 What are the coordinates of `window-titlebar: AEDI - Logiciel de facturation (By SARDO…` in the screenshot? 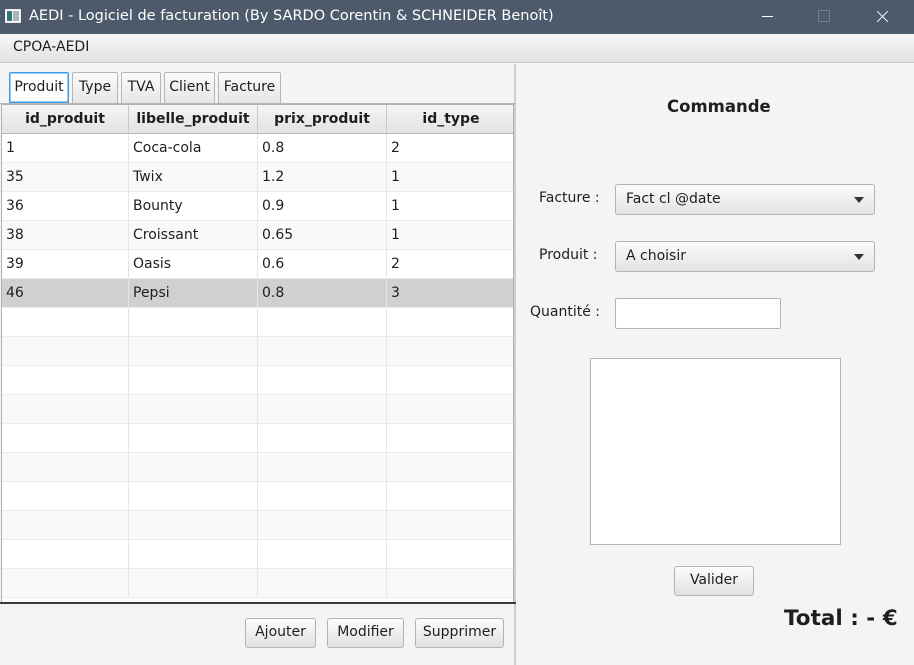 It's located at (457, 17).